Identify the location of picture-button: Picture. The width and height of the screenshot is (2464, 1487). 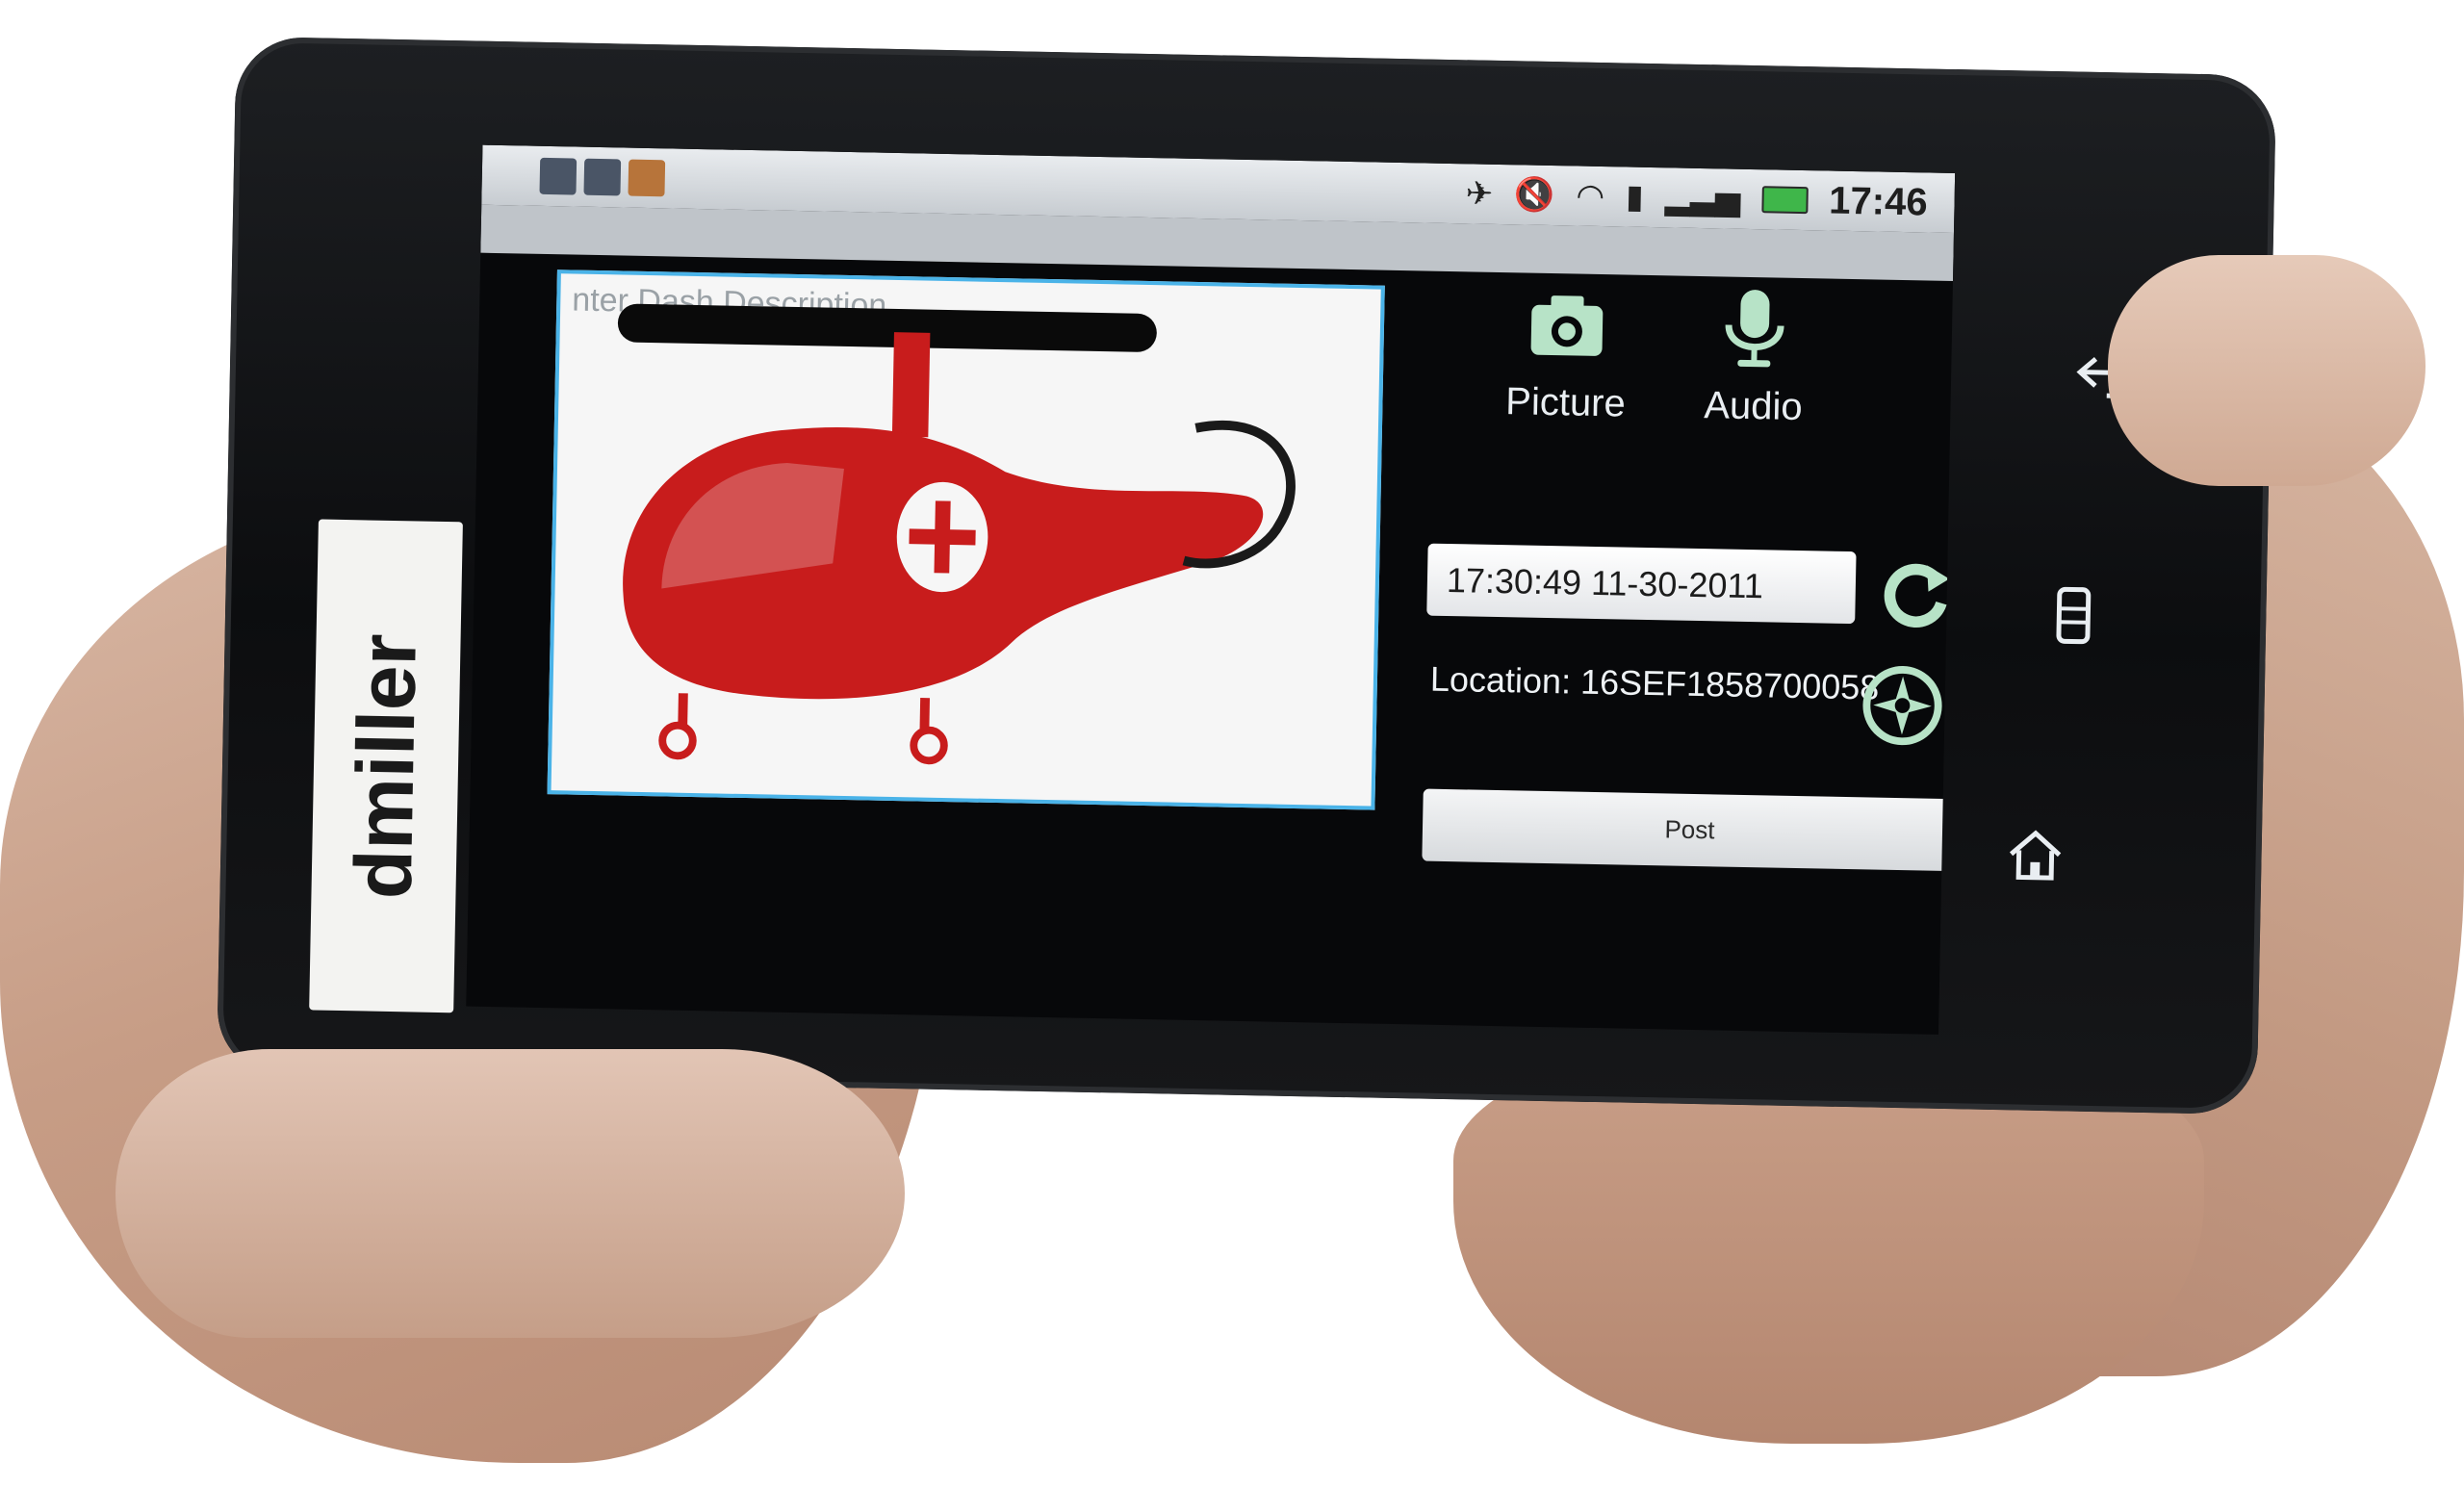
(1566, 352).